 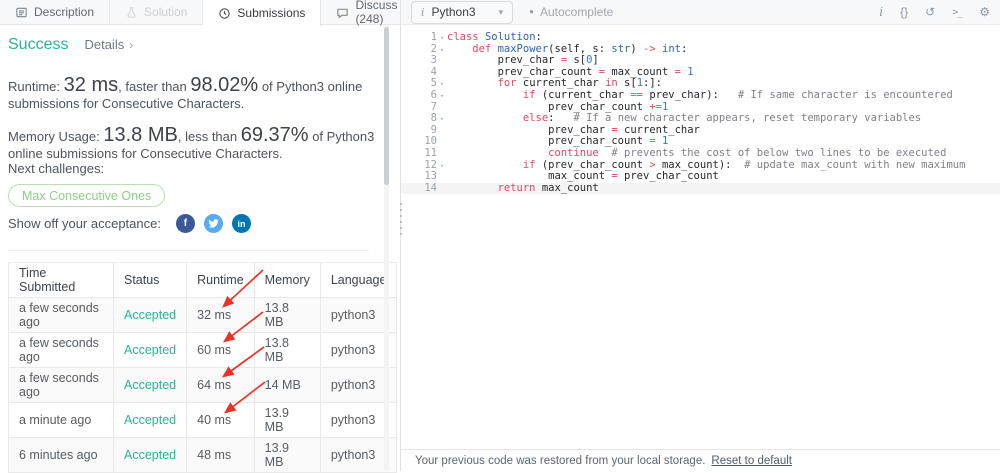 I want to click on code-text: return max_count, so click(x=548, y=187).